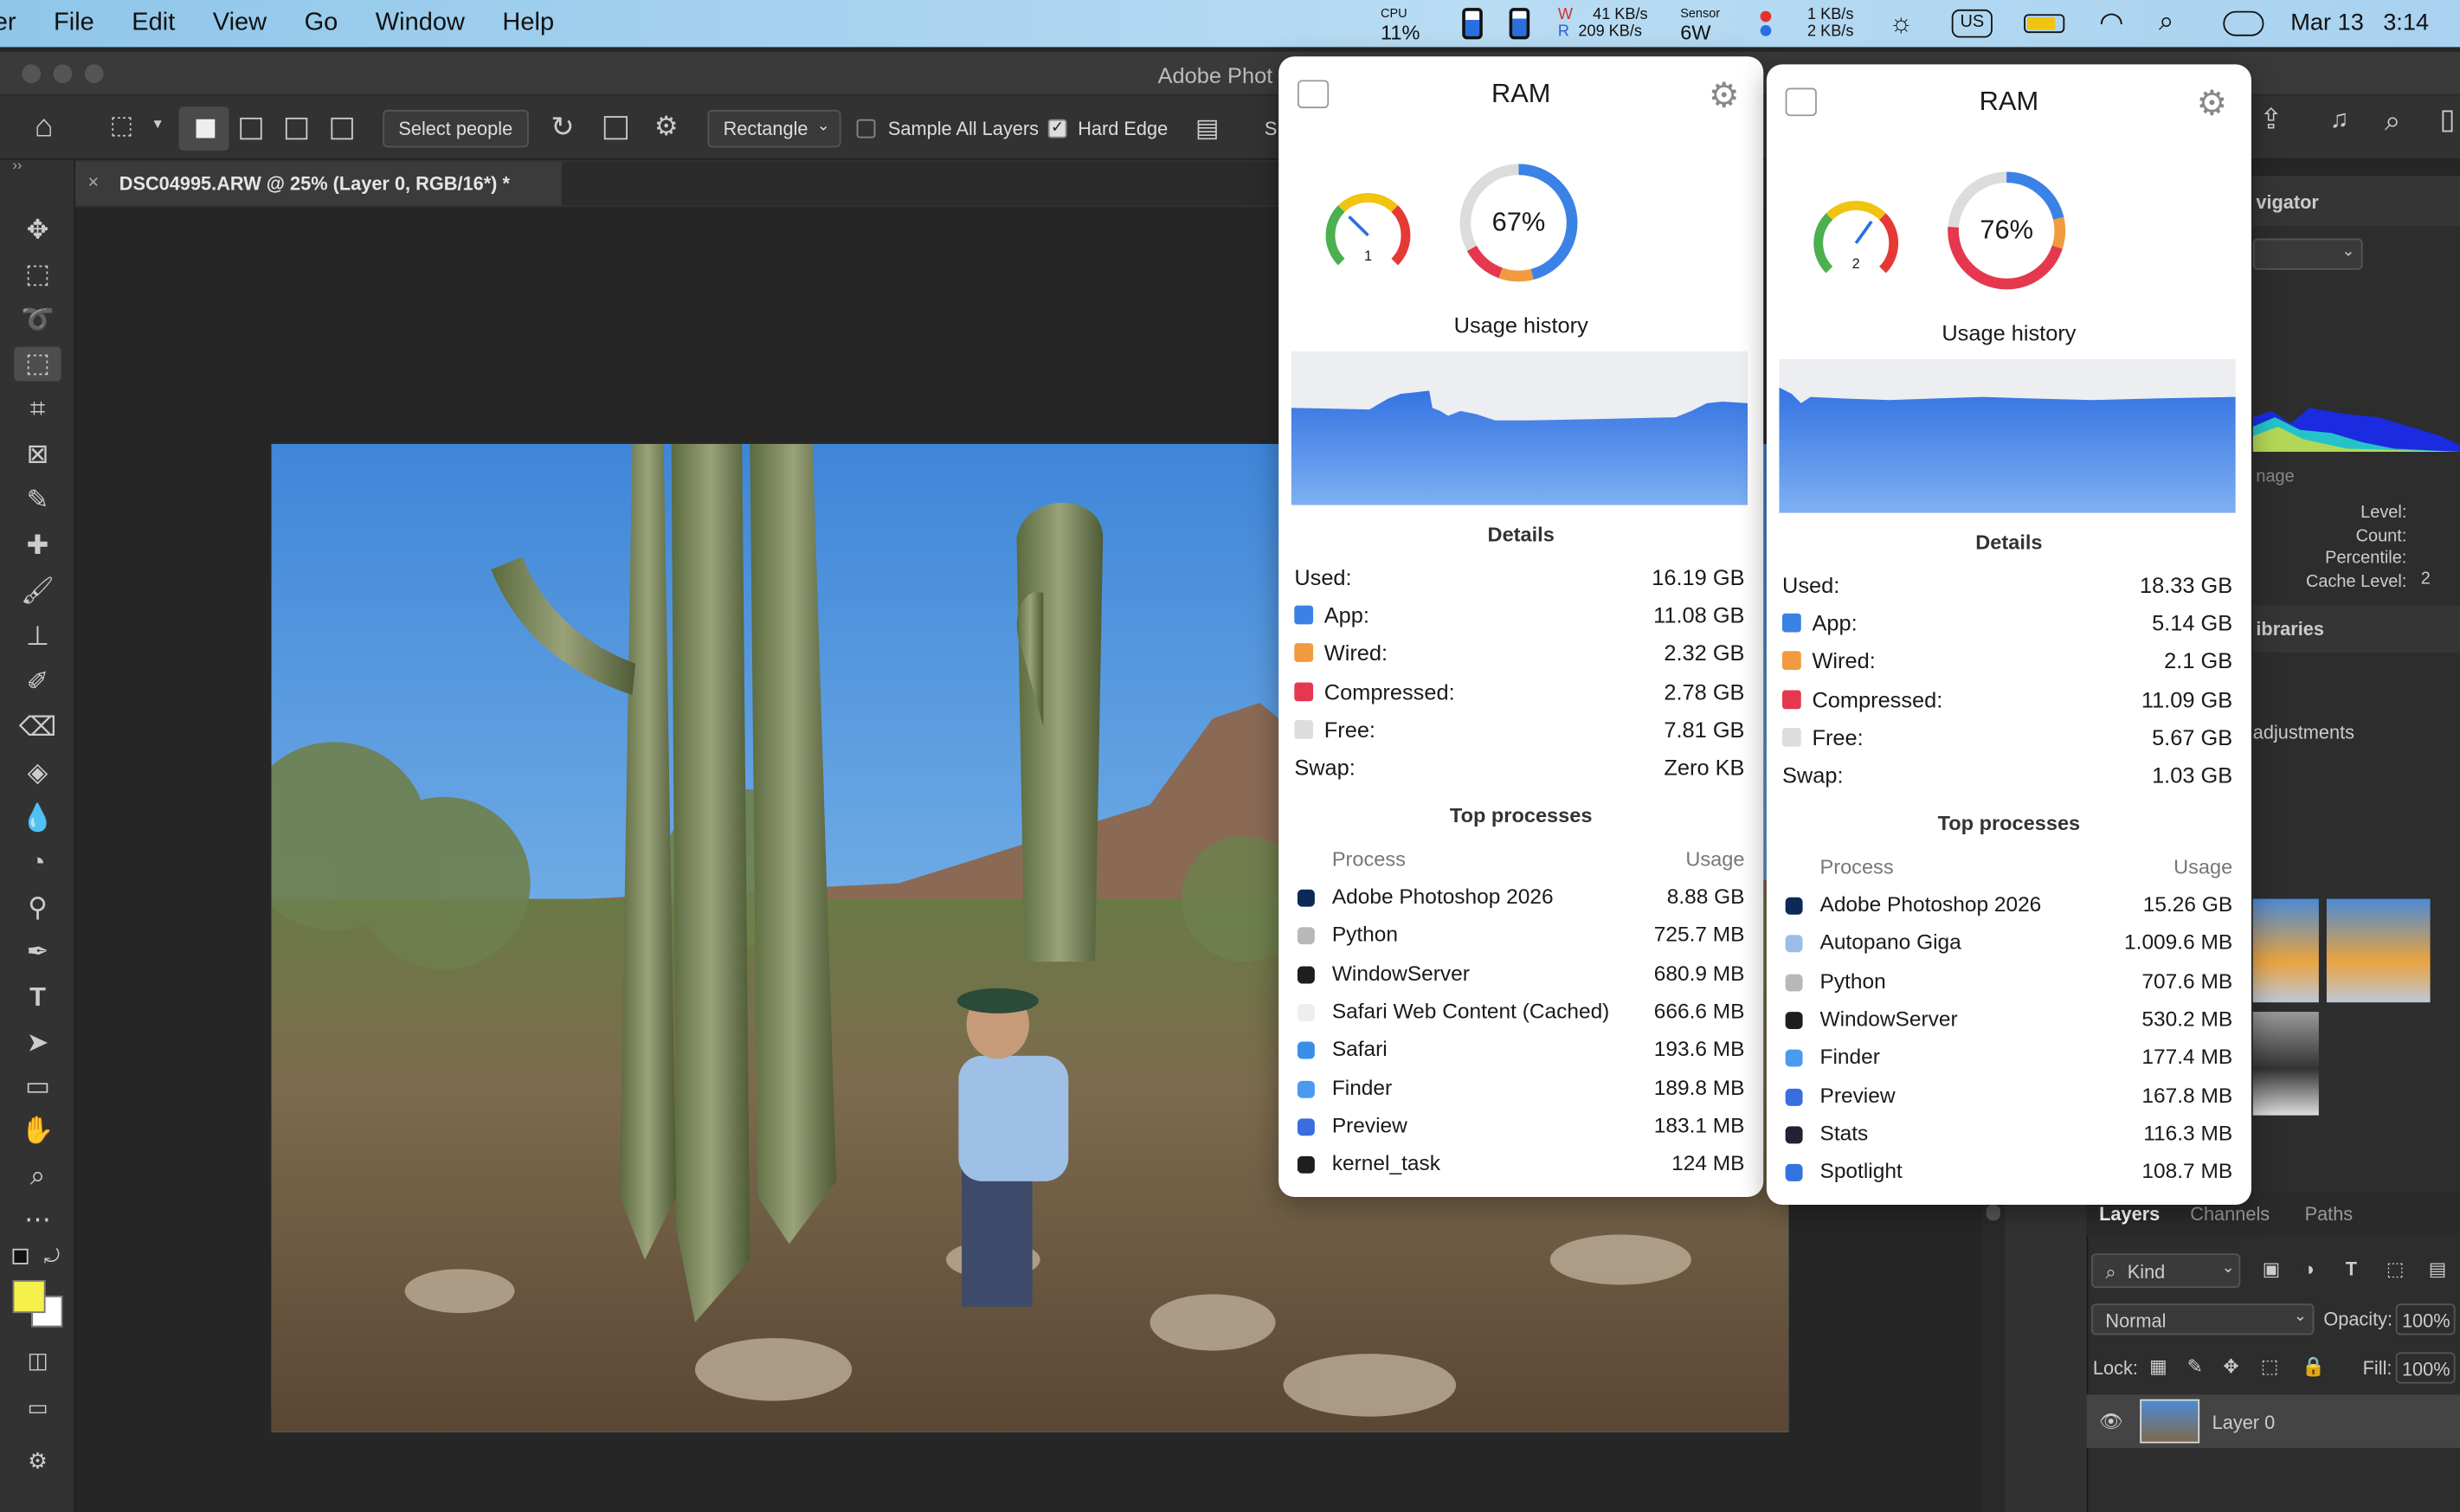 The width and height of the screenshot is (2460, 1512). Describe the element at coordinates (153, 24) in the screenshot. I see `menu-edit: Edit` at that location.